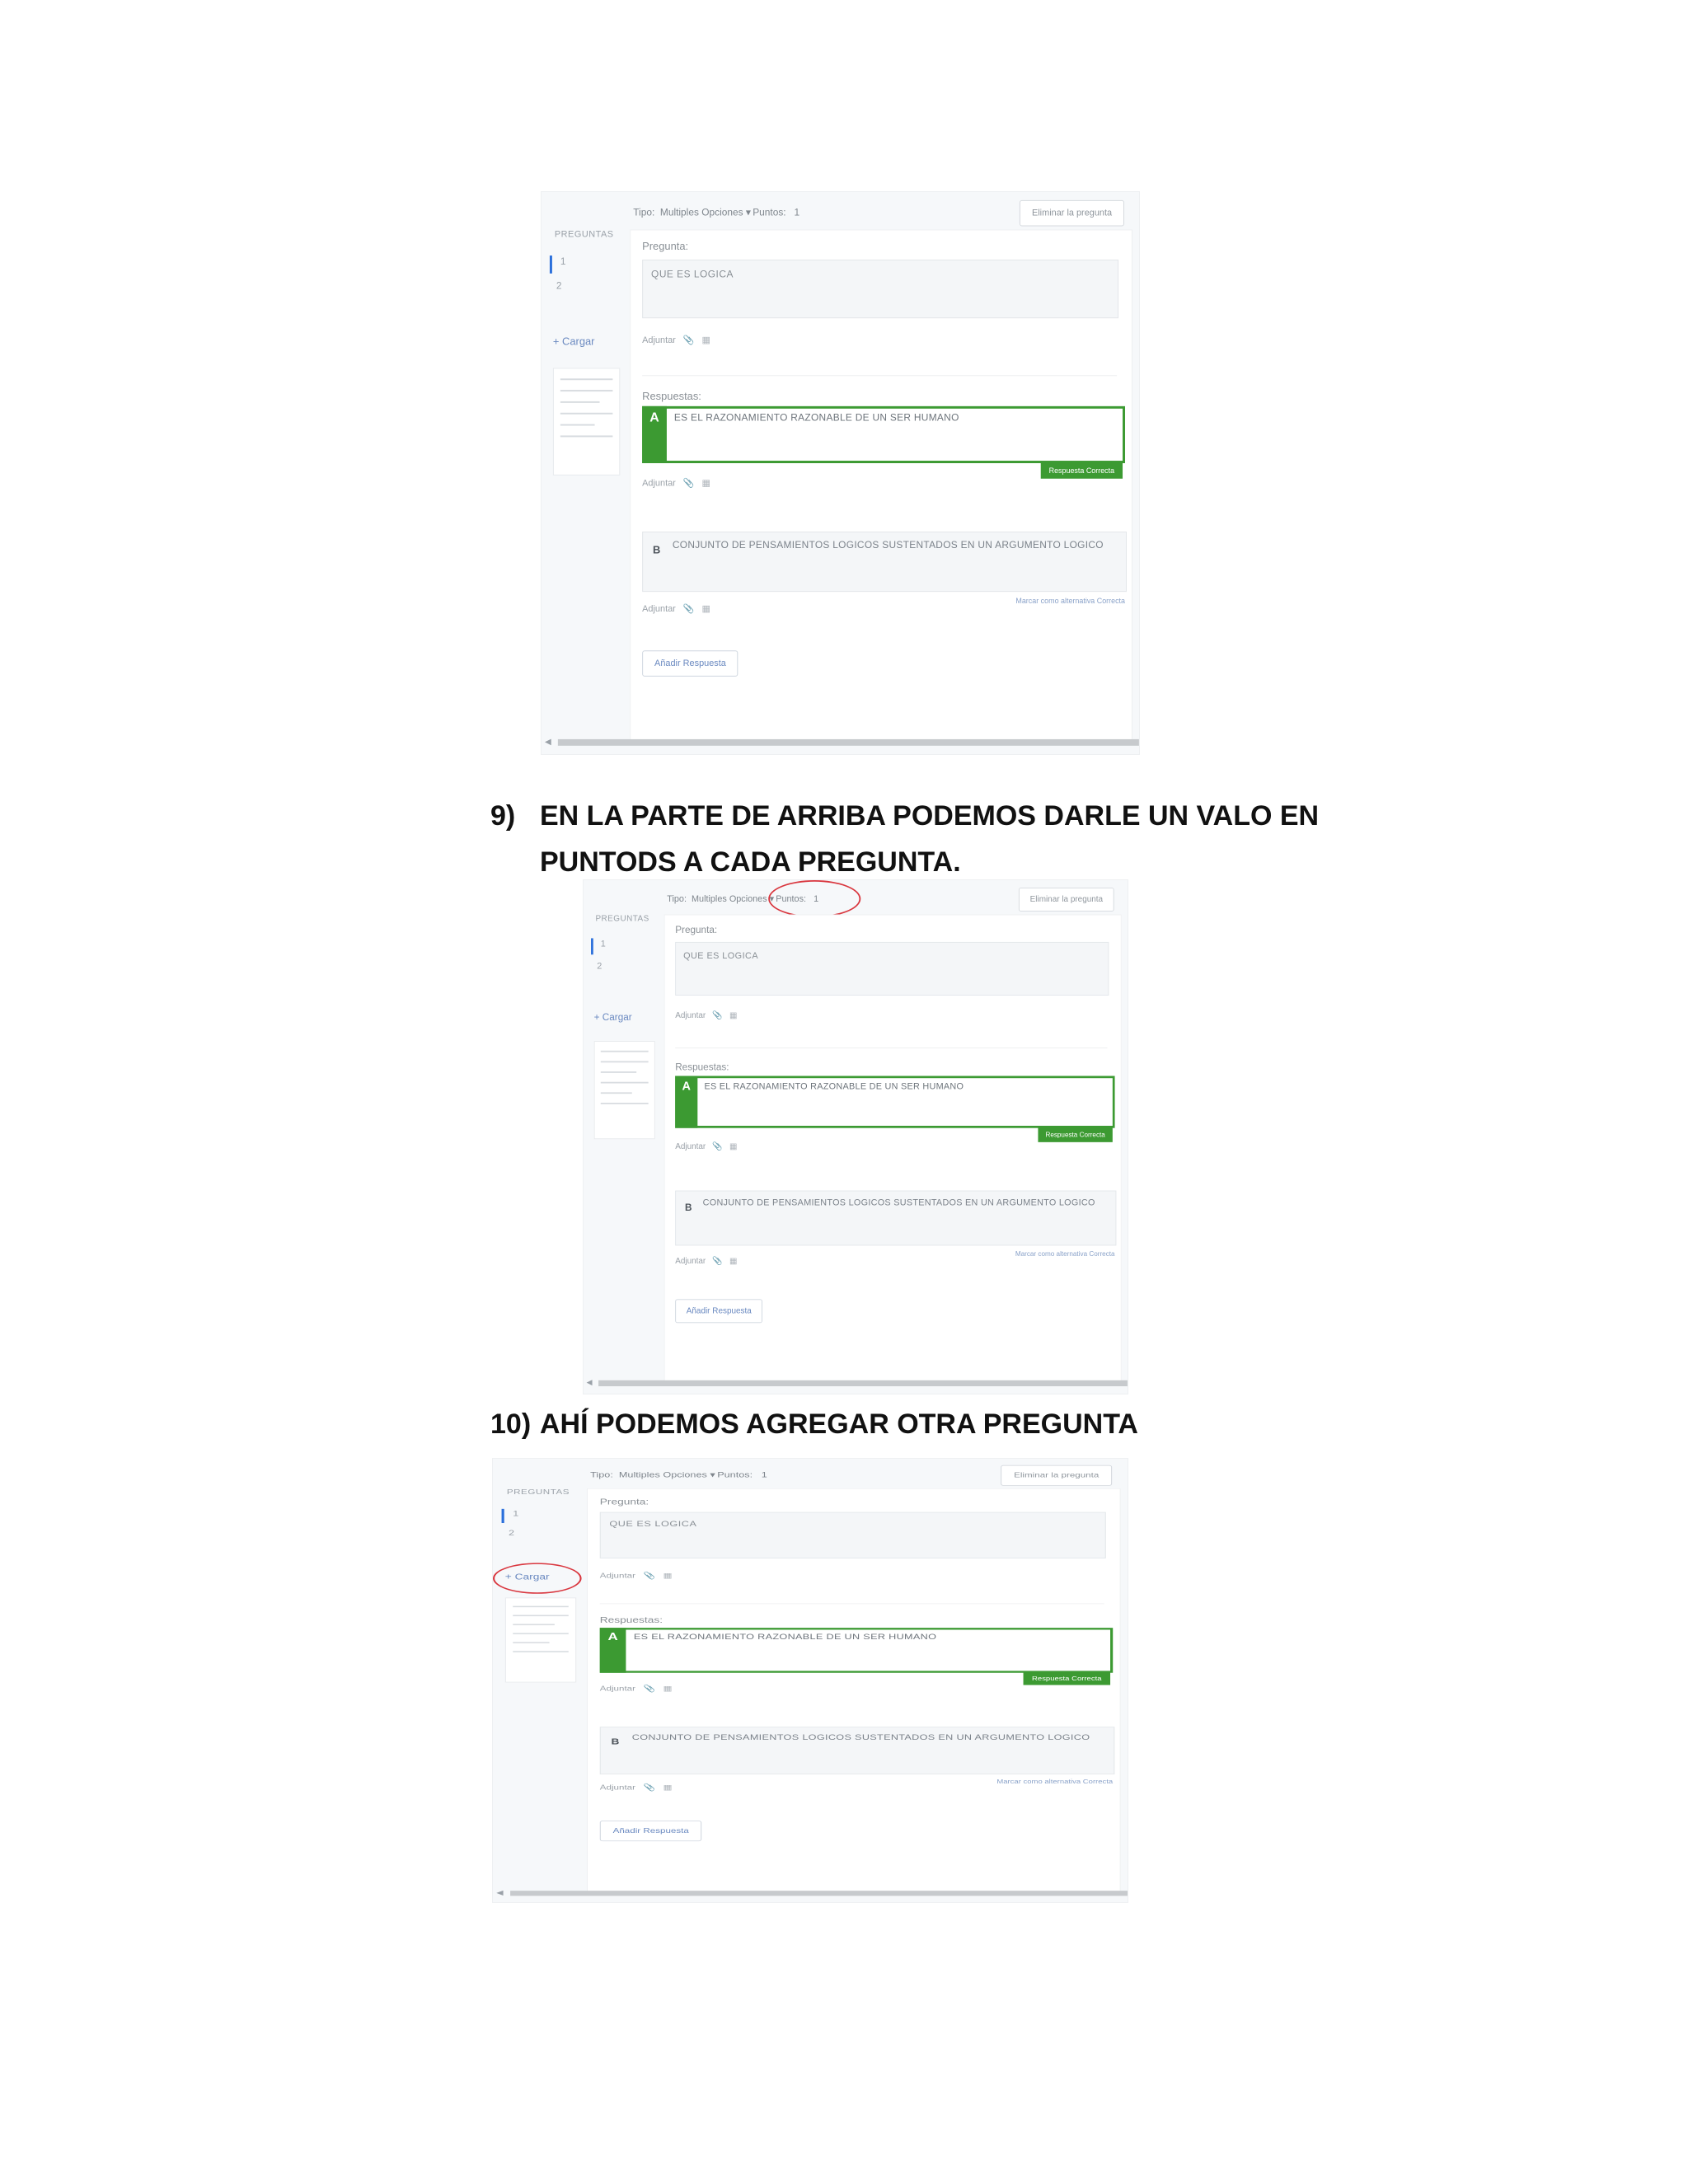 This screenshot has width=1688, height=2184. I want to click on points-highlight-circle, so click(814, 899).